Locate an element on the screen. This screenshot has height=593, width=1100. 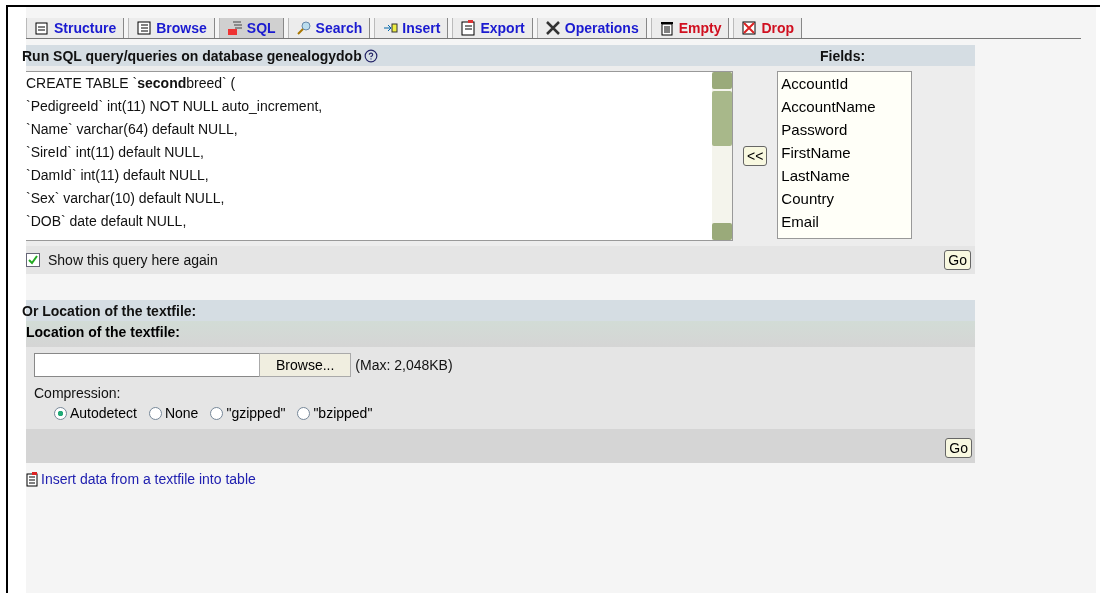
tab: Browse is located at coordinates (171, 28).